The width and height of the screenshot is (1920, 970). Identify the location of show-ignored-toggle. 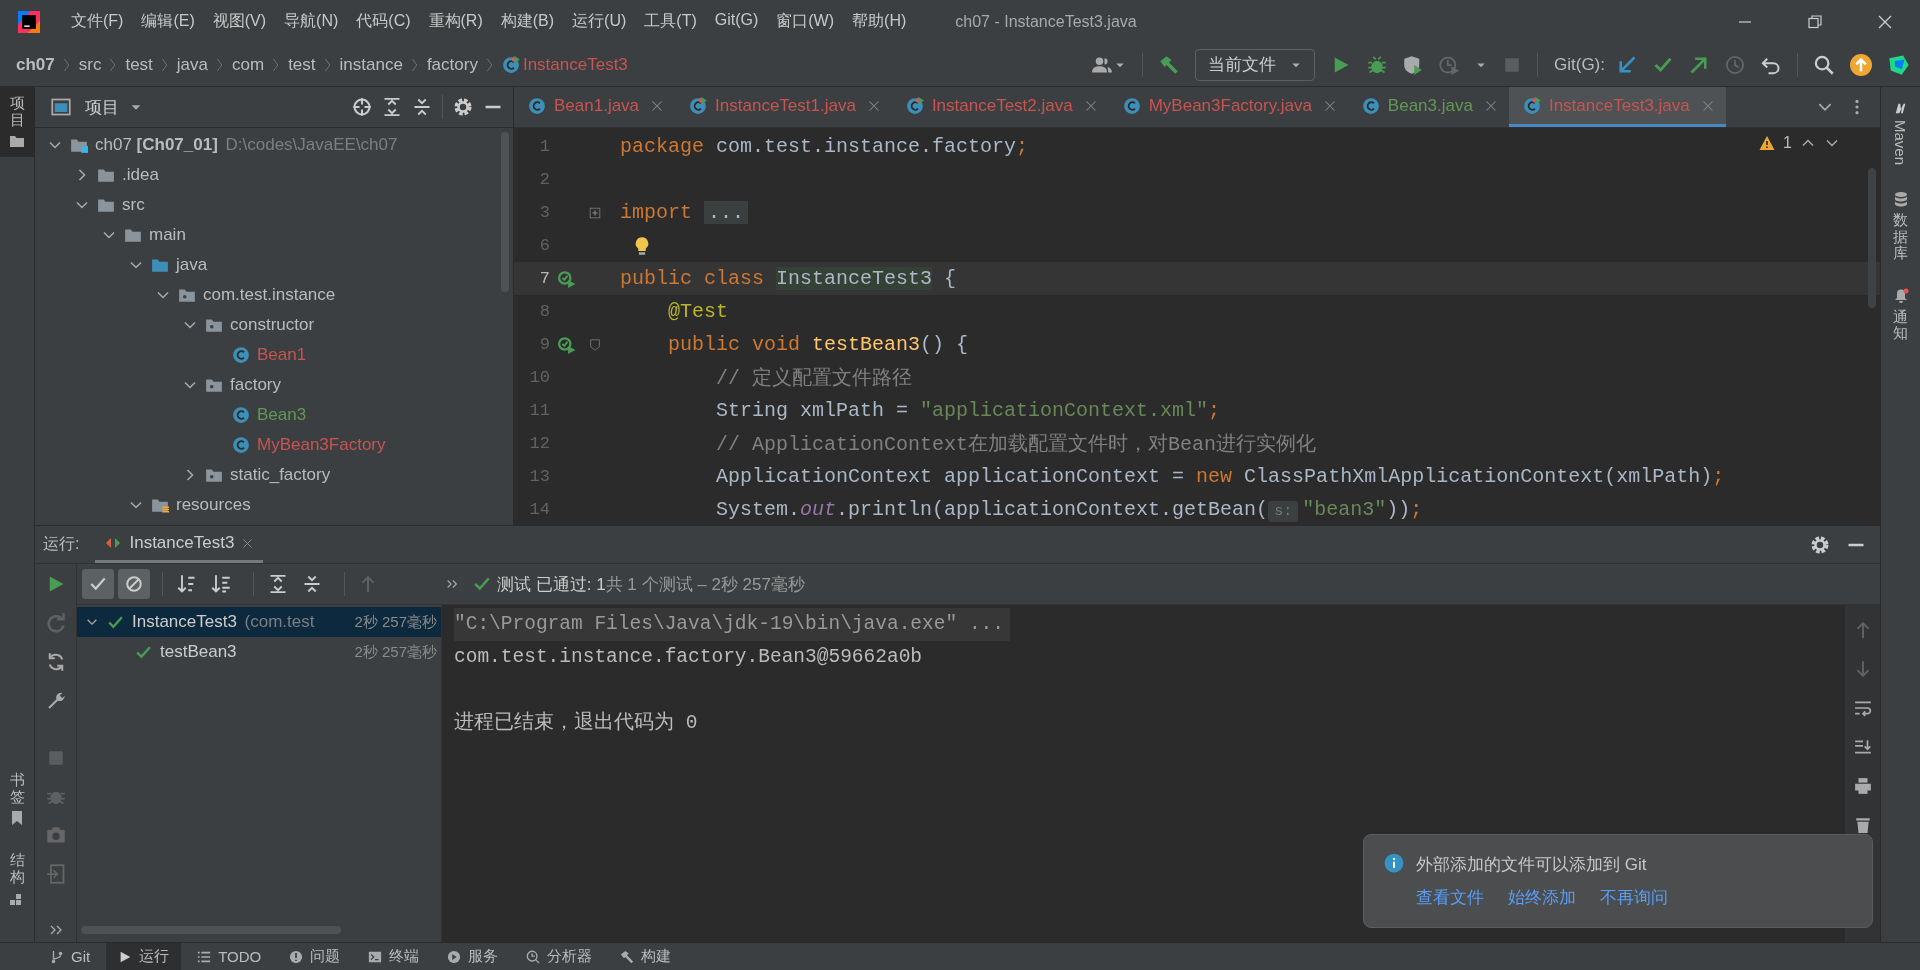
(134, 584).